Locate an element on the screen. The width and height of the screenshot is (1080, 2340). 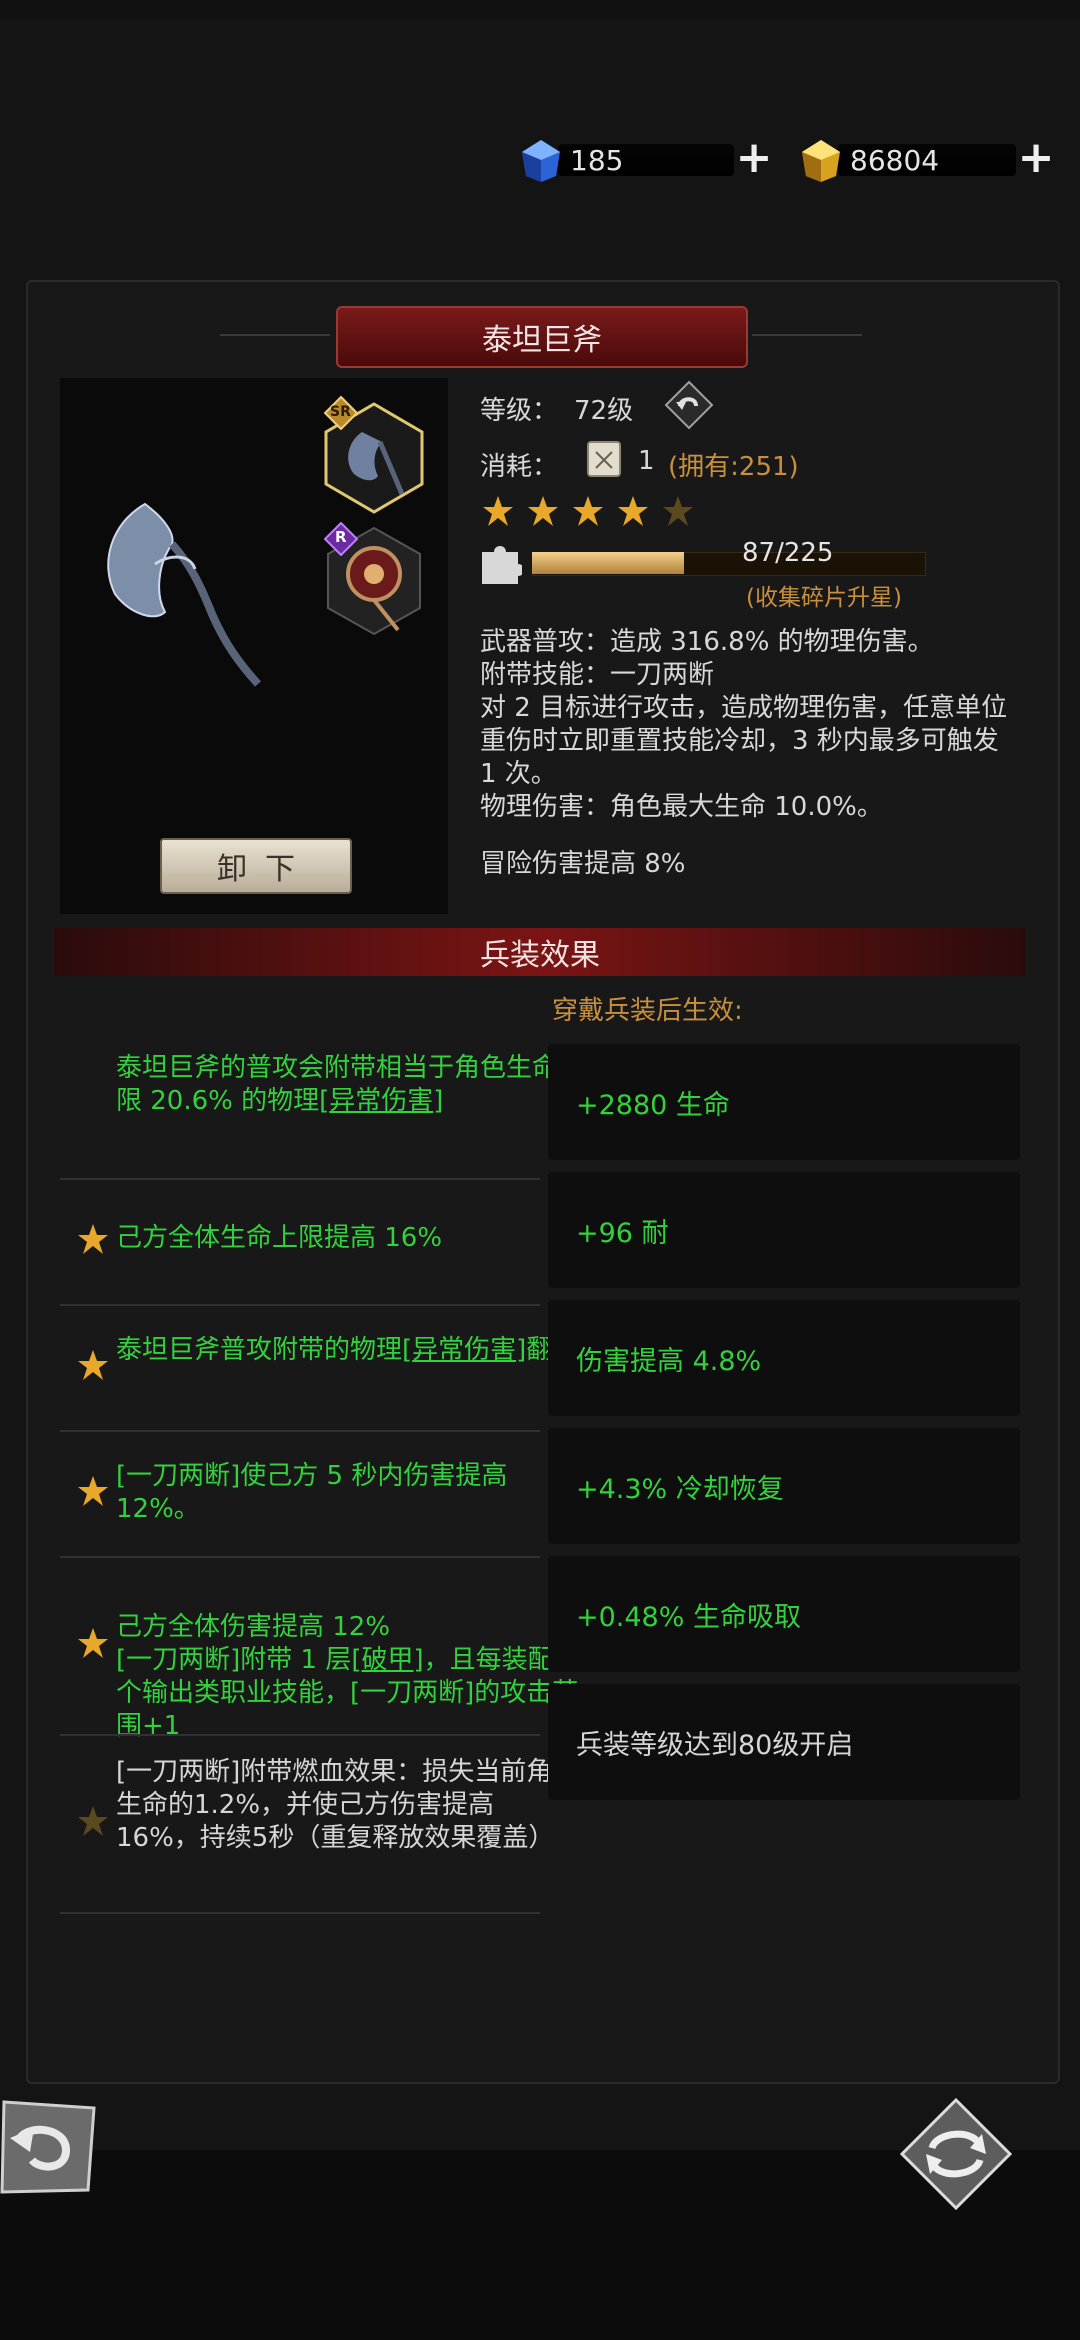
add-gold-button: + is located at coordinates (1036, 158).